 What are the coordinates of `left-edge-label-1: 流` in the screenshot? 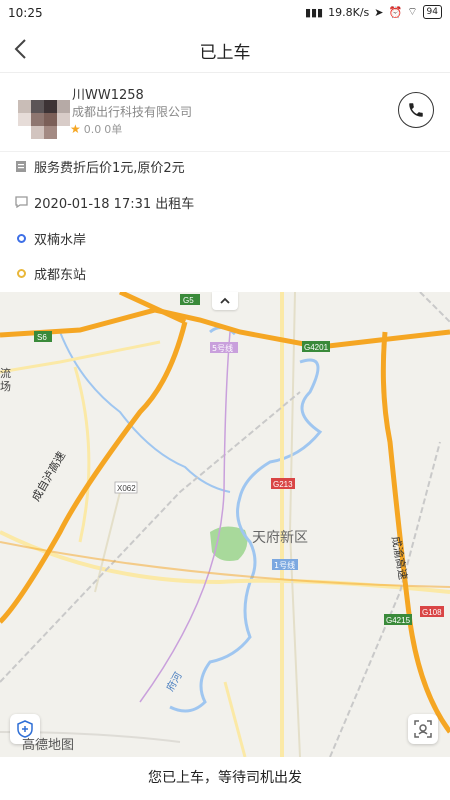 It's located at (5, 373).